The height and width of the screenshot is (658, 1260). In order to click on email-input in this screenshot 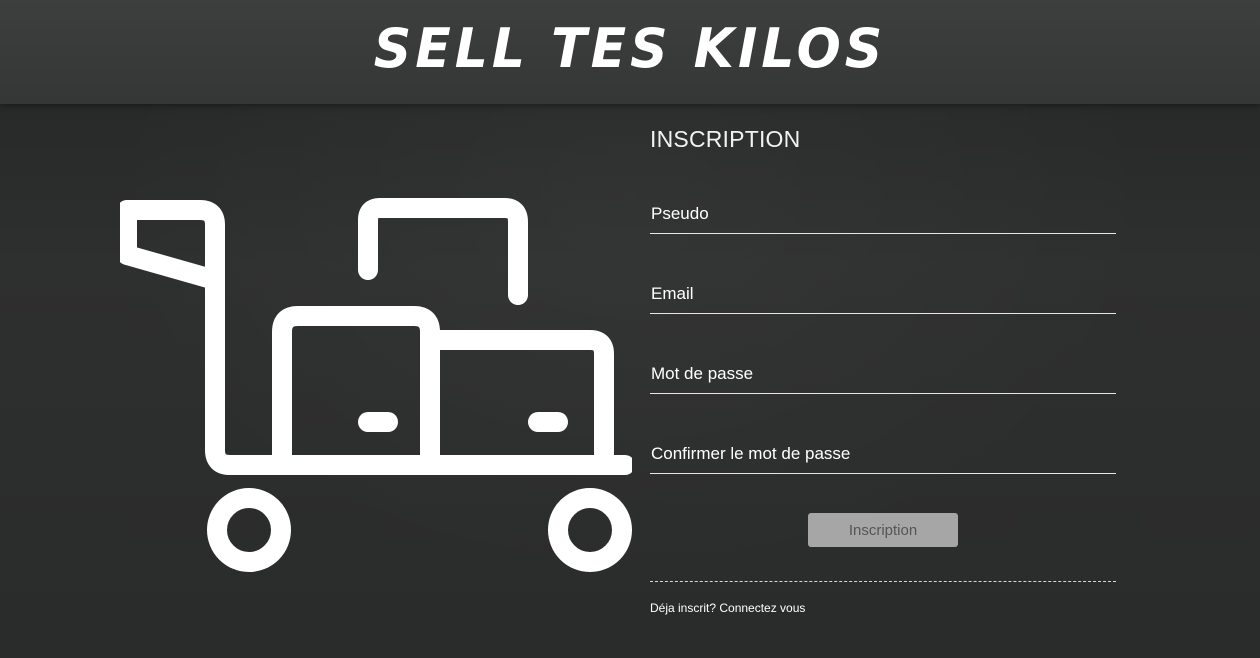, I will do `click(884, 294)`.